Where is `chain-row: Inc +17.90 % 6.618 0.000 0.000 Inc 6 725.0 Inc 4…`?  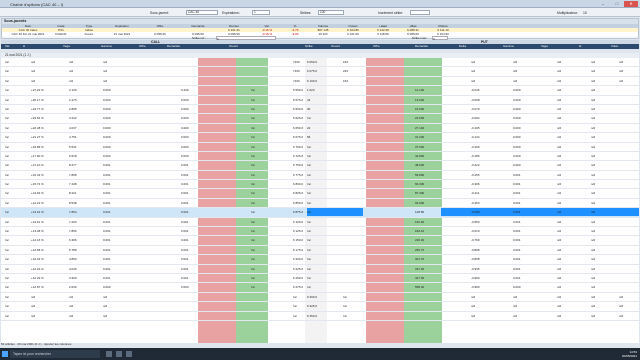
chain-row: Inc +17.90 % 6.618 0.000 0.000 Inc 6 725.0 Inc 4… is located at coordinates (320, 157).